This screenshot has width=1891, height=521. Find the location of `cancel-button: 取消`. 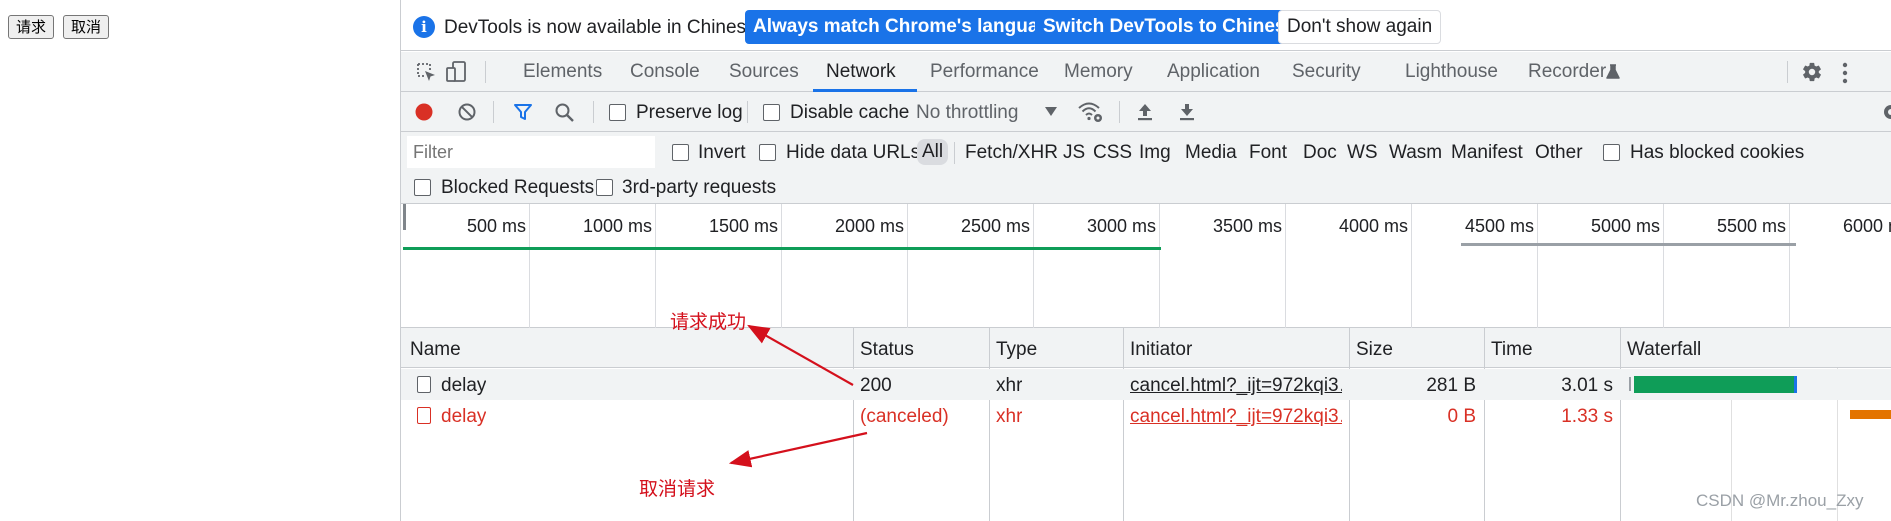

cancel-button: 取消 is located at coordinates (86, 27).